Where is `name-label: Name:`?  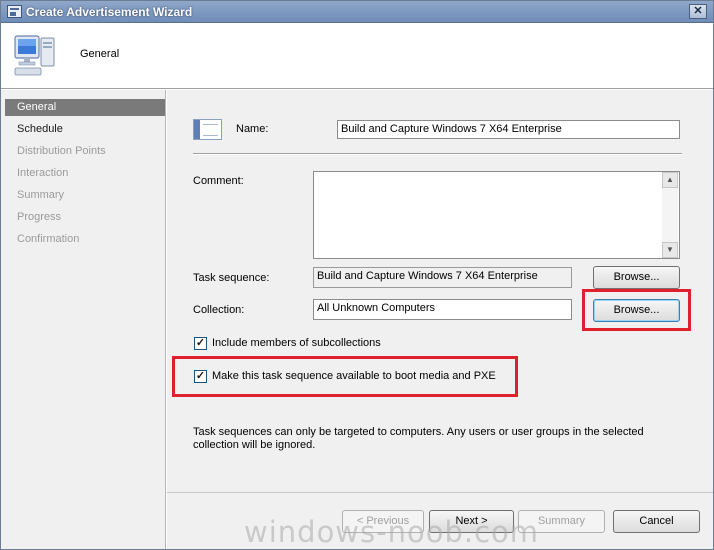 name-label: Name: is located at coordinates (252, 129).